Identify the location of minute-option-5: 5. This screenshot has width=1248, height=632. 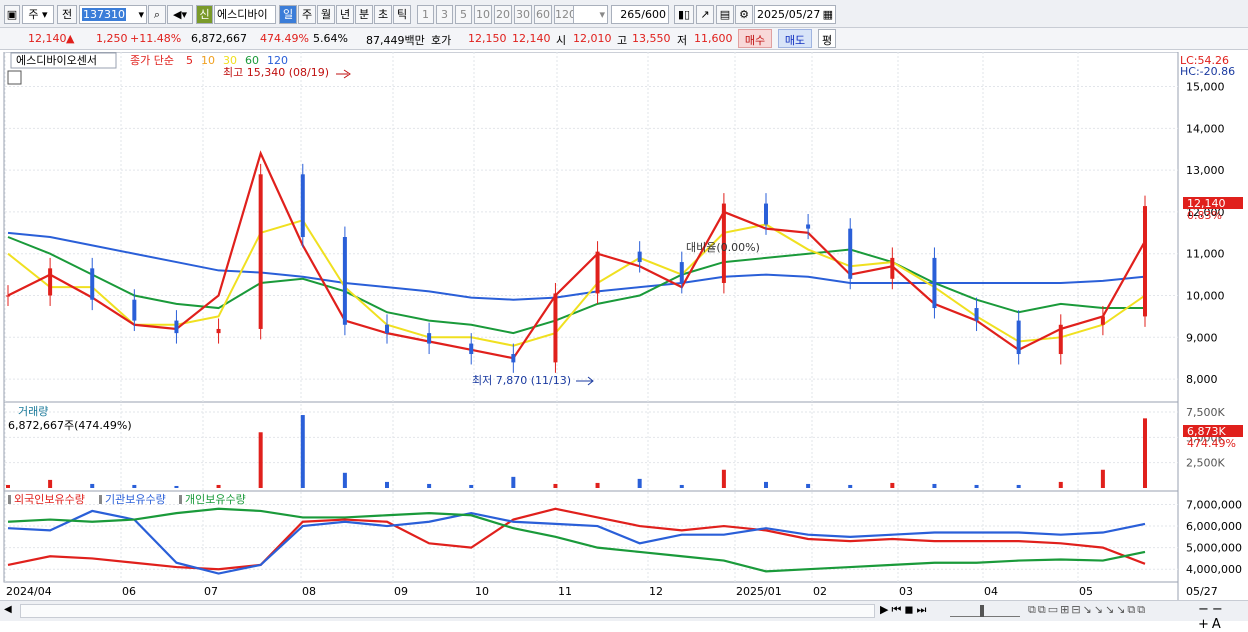
(463, 14).